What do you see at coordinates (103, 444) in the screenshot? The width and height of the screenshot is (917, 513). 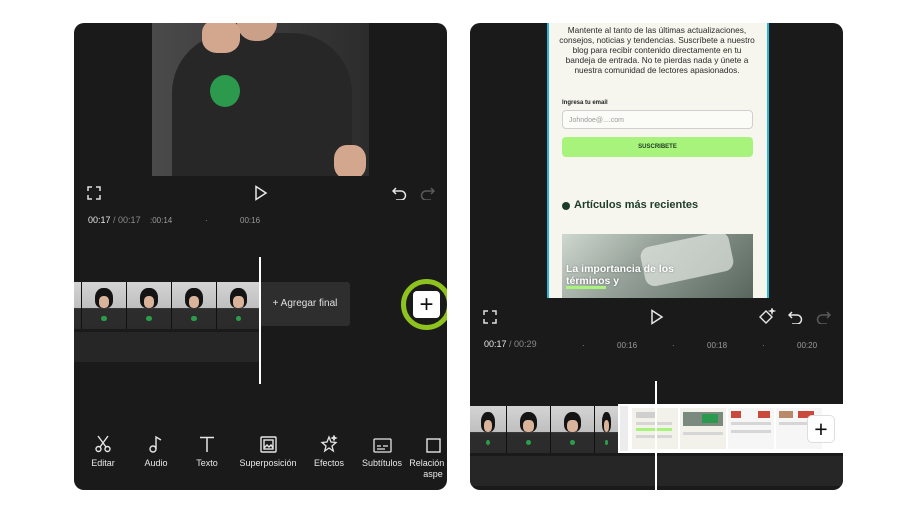 I see `scissors-icon` at bounding box center [103, 444].